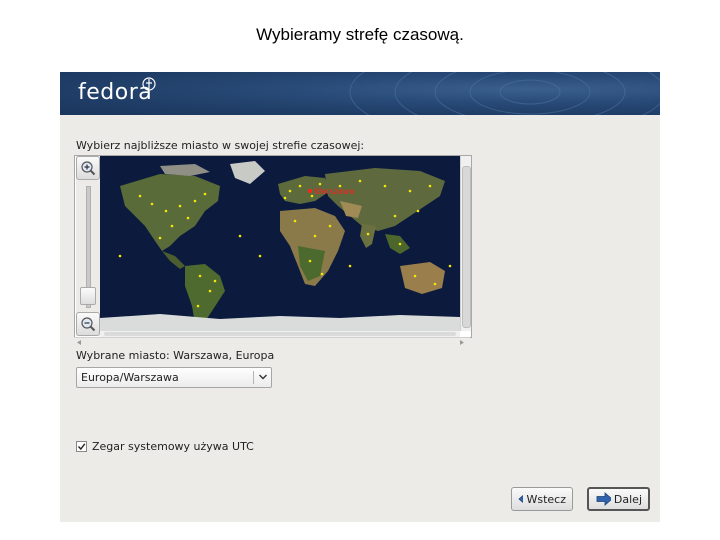  Describe the element at coordinates (253, 377) in the screenshot. I see `combo-separator` at that location.